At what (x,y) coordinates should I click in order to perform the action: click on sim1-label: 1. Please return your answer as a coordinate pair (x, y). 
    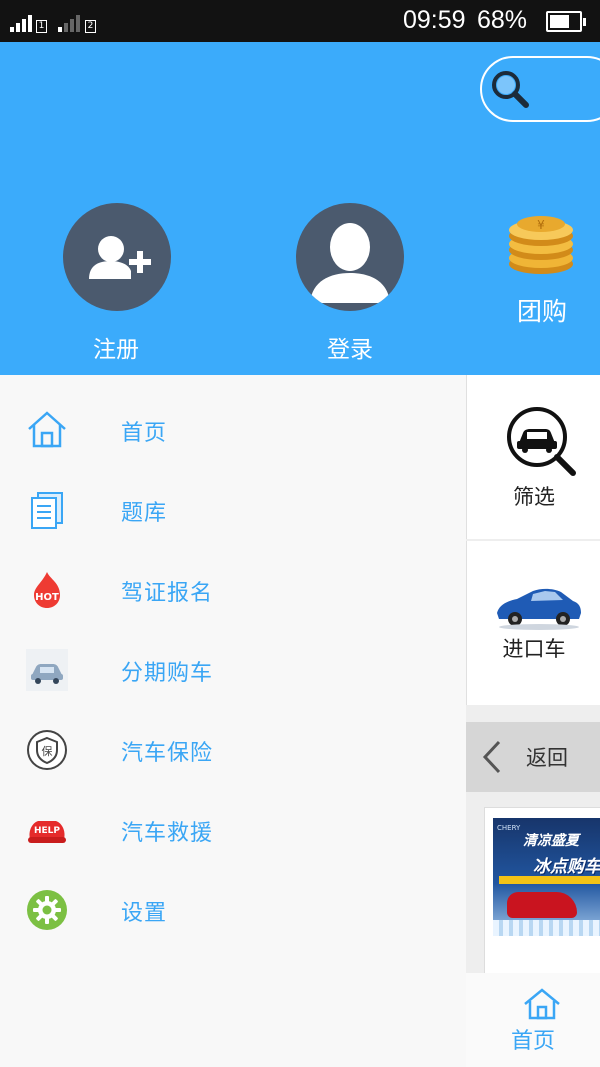
    Looking at the image, I should click on (41, 26).